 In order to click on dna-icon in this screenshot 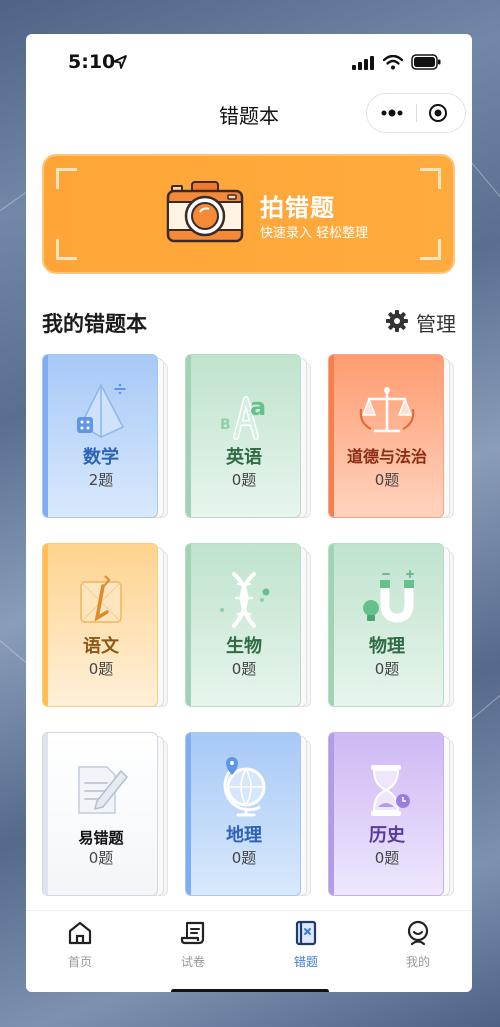, I will do `click(245, 600)`.